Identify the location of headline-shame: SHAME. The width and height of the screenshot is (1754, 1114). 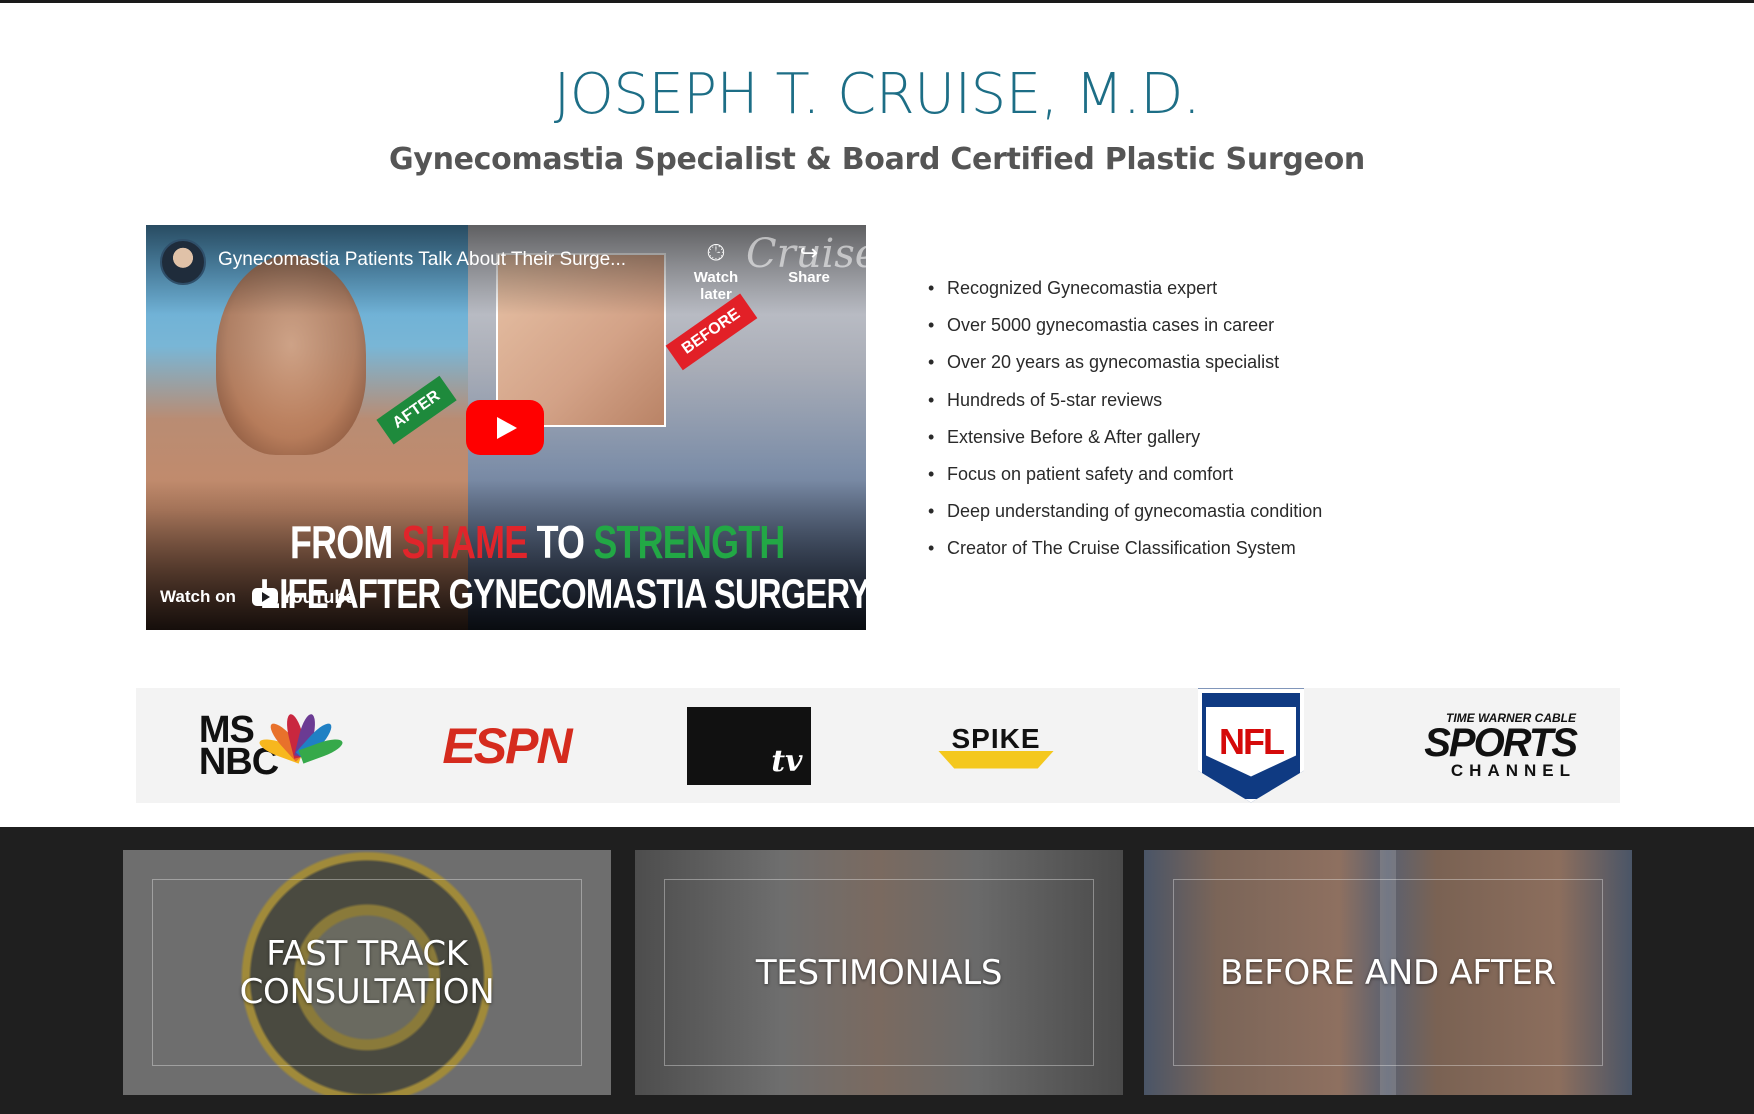
(464, 542).